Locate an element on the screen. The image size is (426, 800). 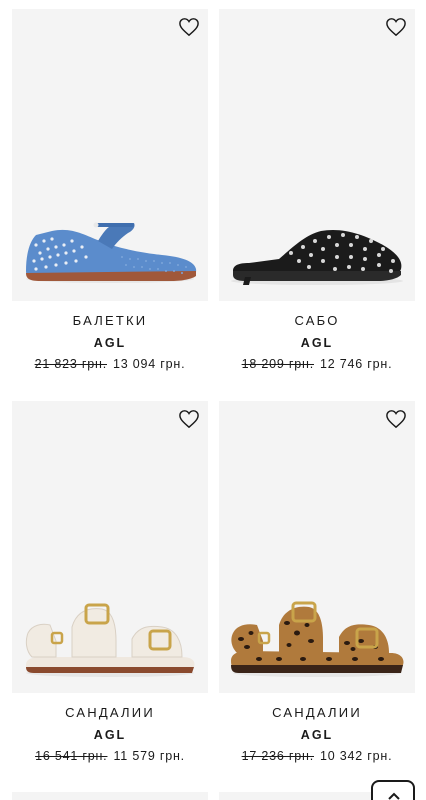
sale-price: 10 342 грн. is located at coordinates (356, 756).